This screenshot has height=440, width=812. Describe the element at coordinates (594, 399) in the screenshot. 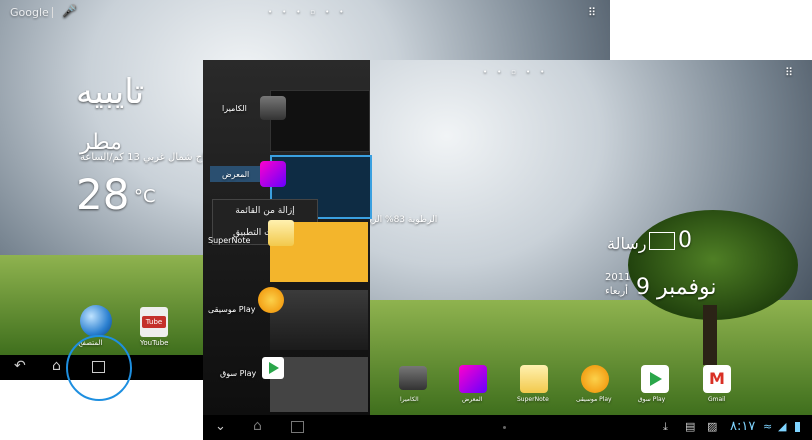

I see `dock-label-music: موسيقى Play` at that location.